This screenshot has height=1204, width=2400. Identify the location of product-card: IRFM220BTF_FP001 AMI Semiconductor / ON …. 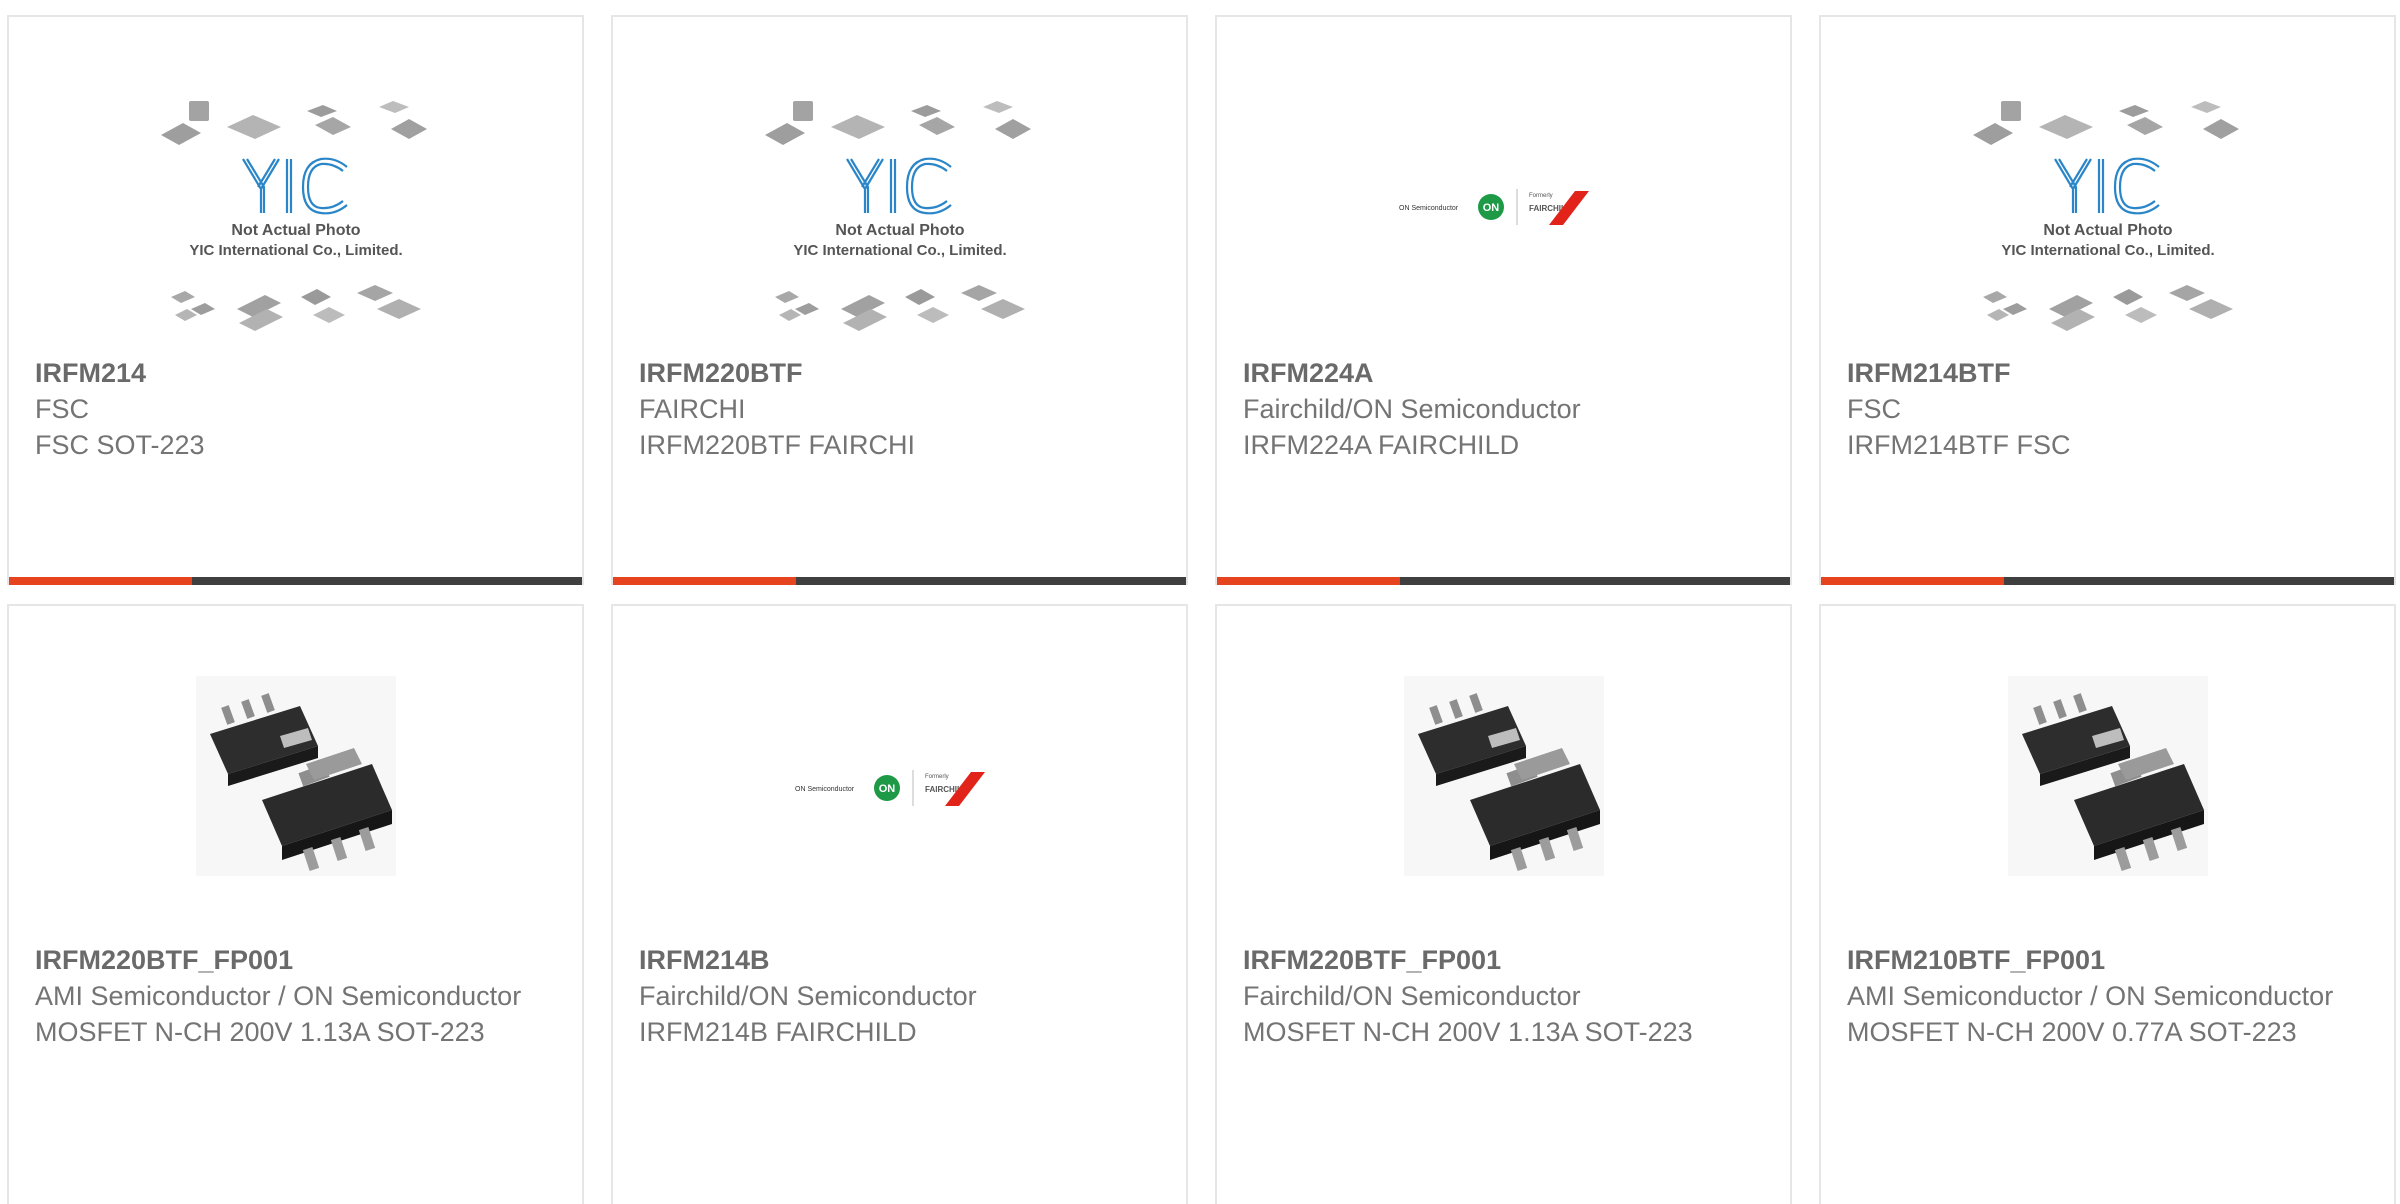
(295, 904).